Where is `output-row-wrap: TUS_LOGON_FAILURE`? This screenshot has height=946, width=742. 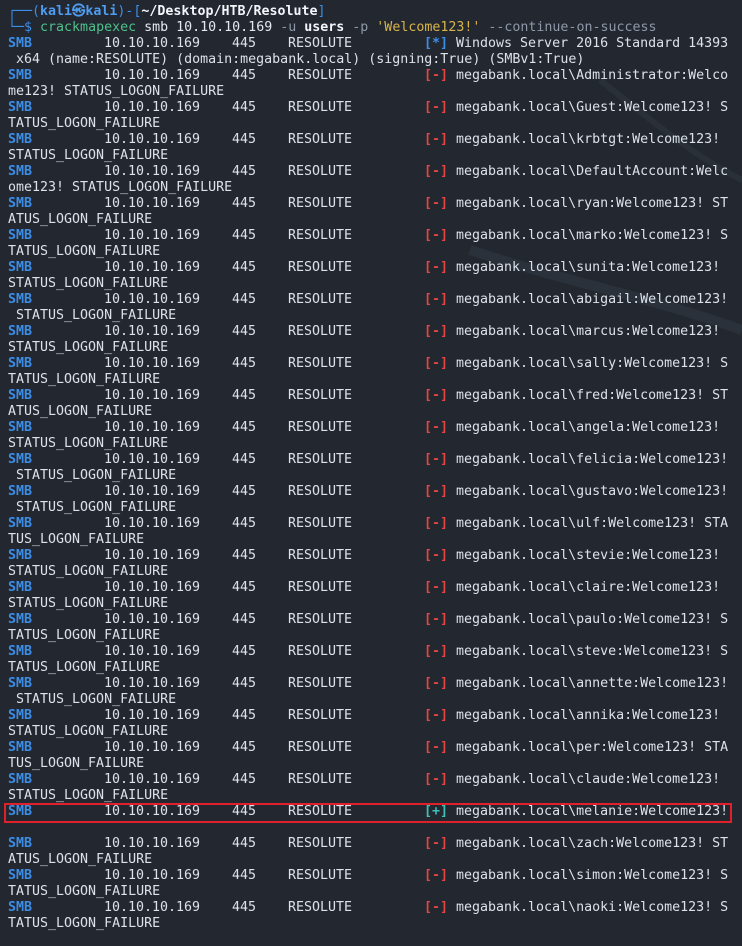 output-row-wrap: TUS_LOGON_FAILURE is located at coordinates (76, 539).